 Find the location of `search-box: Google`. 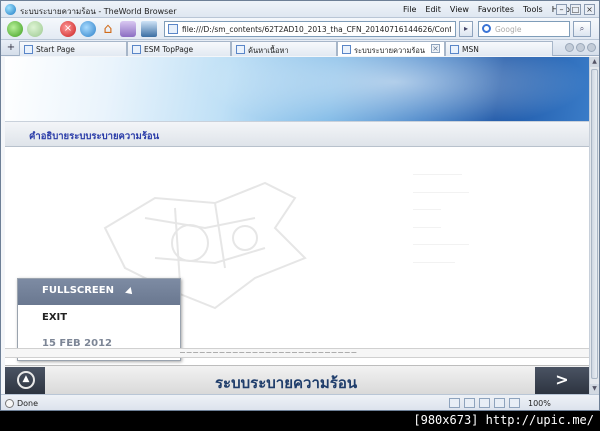

search-box: Google is located at coordinates (524, 29).